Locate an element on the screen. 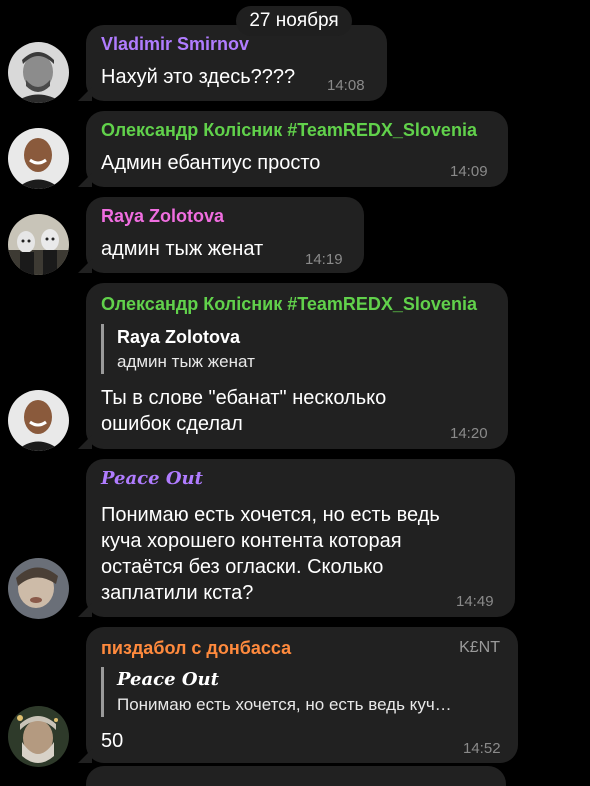 Image resolution: width=590 pixels, height=786 pixels. message-time: 14:09 is located at coordinates (469, 171).